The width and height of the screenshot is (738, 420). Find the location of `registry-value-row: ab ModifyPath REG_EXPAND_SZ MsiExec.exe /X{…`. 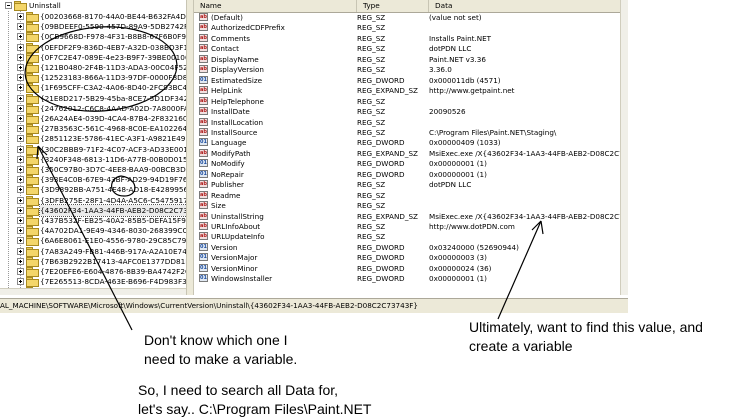

registry-value-row: ab ModifyPath REG_EXPAND_SZ MsiExec.exe /X{… is located at coordinates (411, 153).